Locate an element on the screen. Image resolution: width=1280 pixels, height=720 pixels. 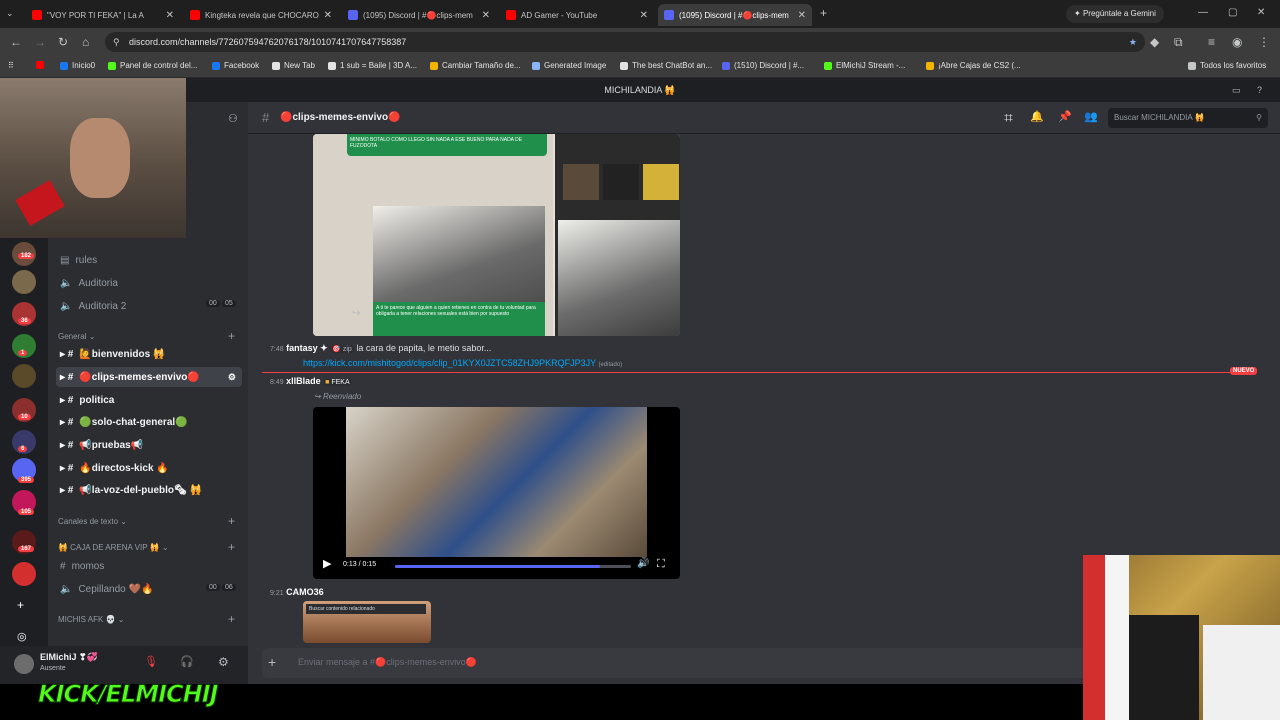
avatar is located at coordinates (24, 664).